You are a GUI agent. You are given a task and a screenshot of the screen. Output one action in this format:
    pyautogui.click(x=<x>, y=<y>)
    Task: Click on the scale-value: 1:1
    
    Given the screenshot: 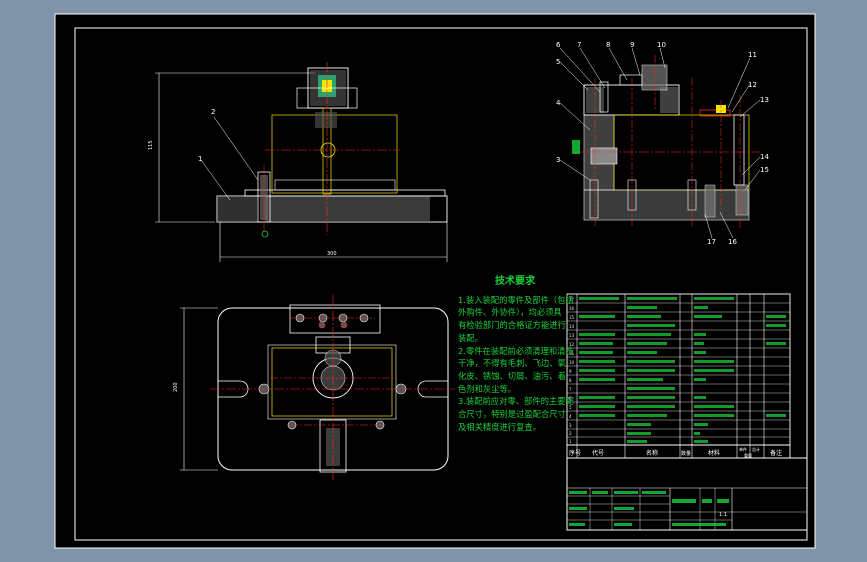 What is the action you would take?
    pyautogui.click(x=723, y=515)
    